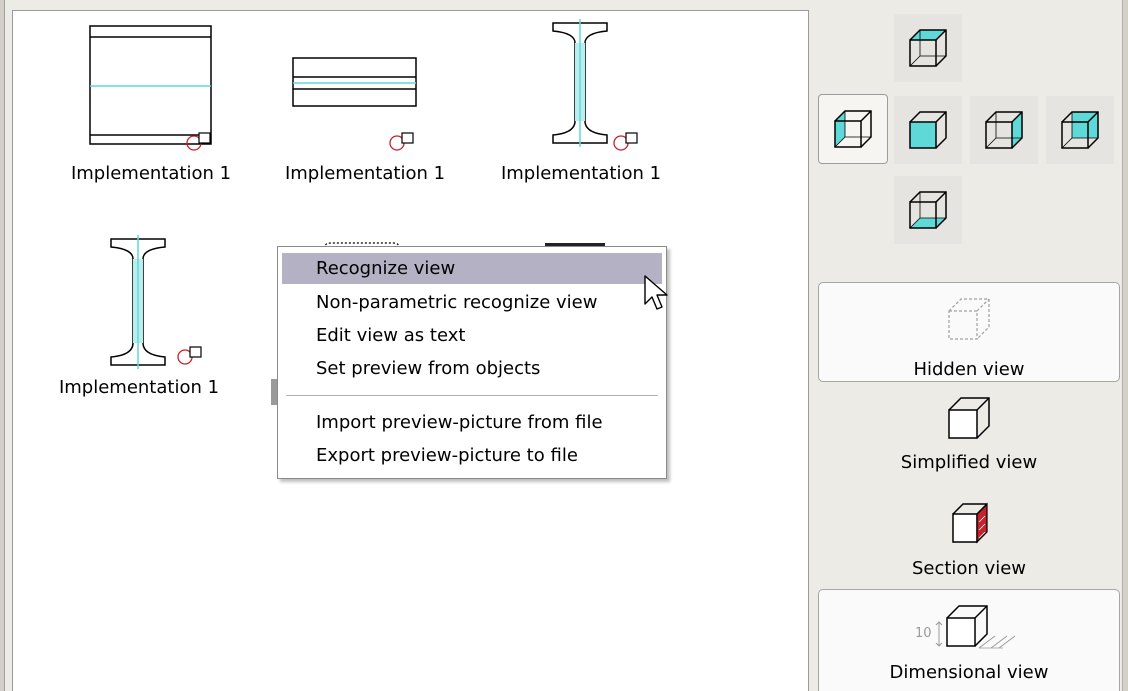 The height and width of the screenshot is (691, 1128). I want to click on menu-item-edit-view-as-text: Edit view as text, so click(472, 335).